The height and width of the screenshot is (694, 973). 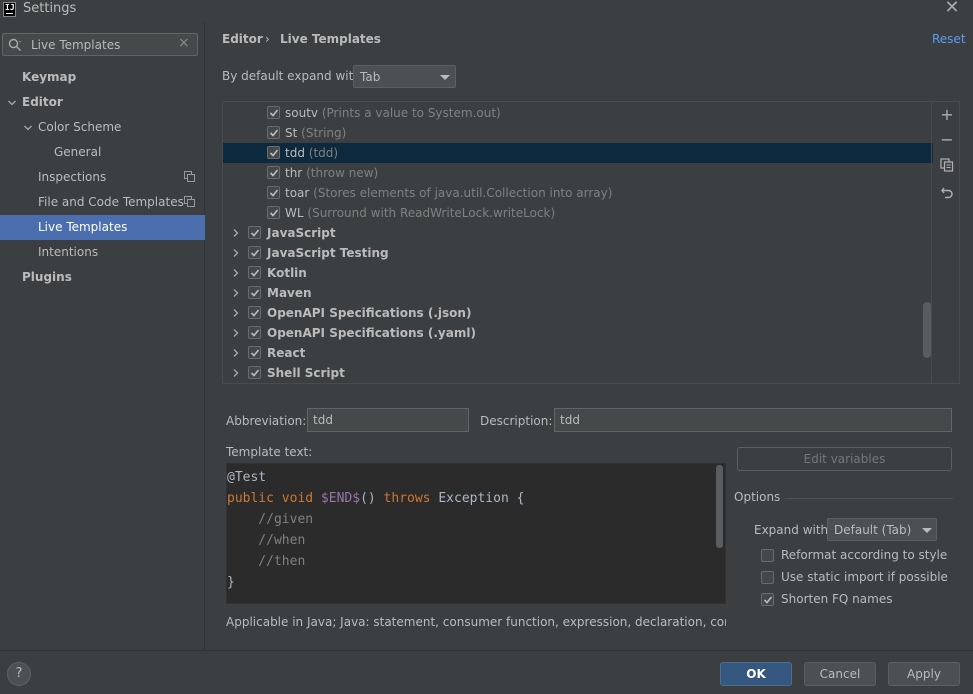 I want to click on template-group-shell-script: Shell Script, so click(x=578, y=373).